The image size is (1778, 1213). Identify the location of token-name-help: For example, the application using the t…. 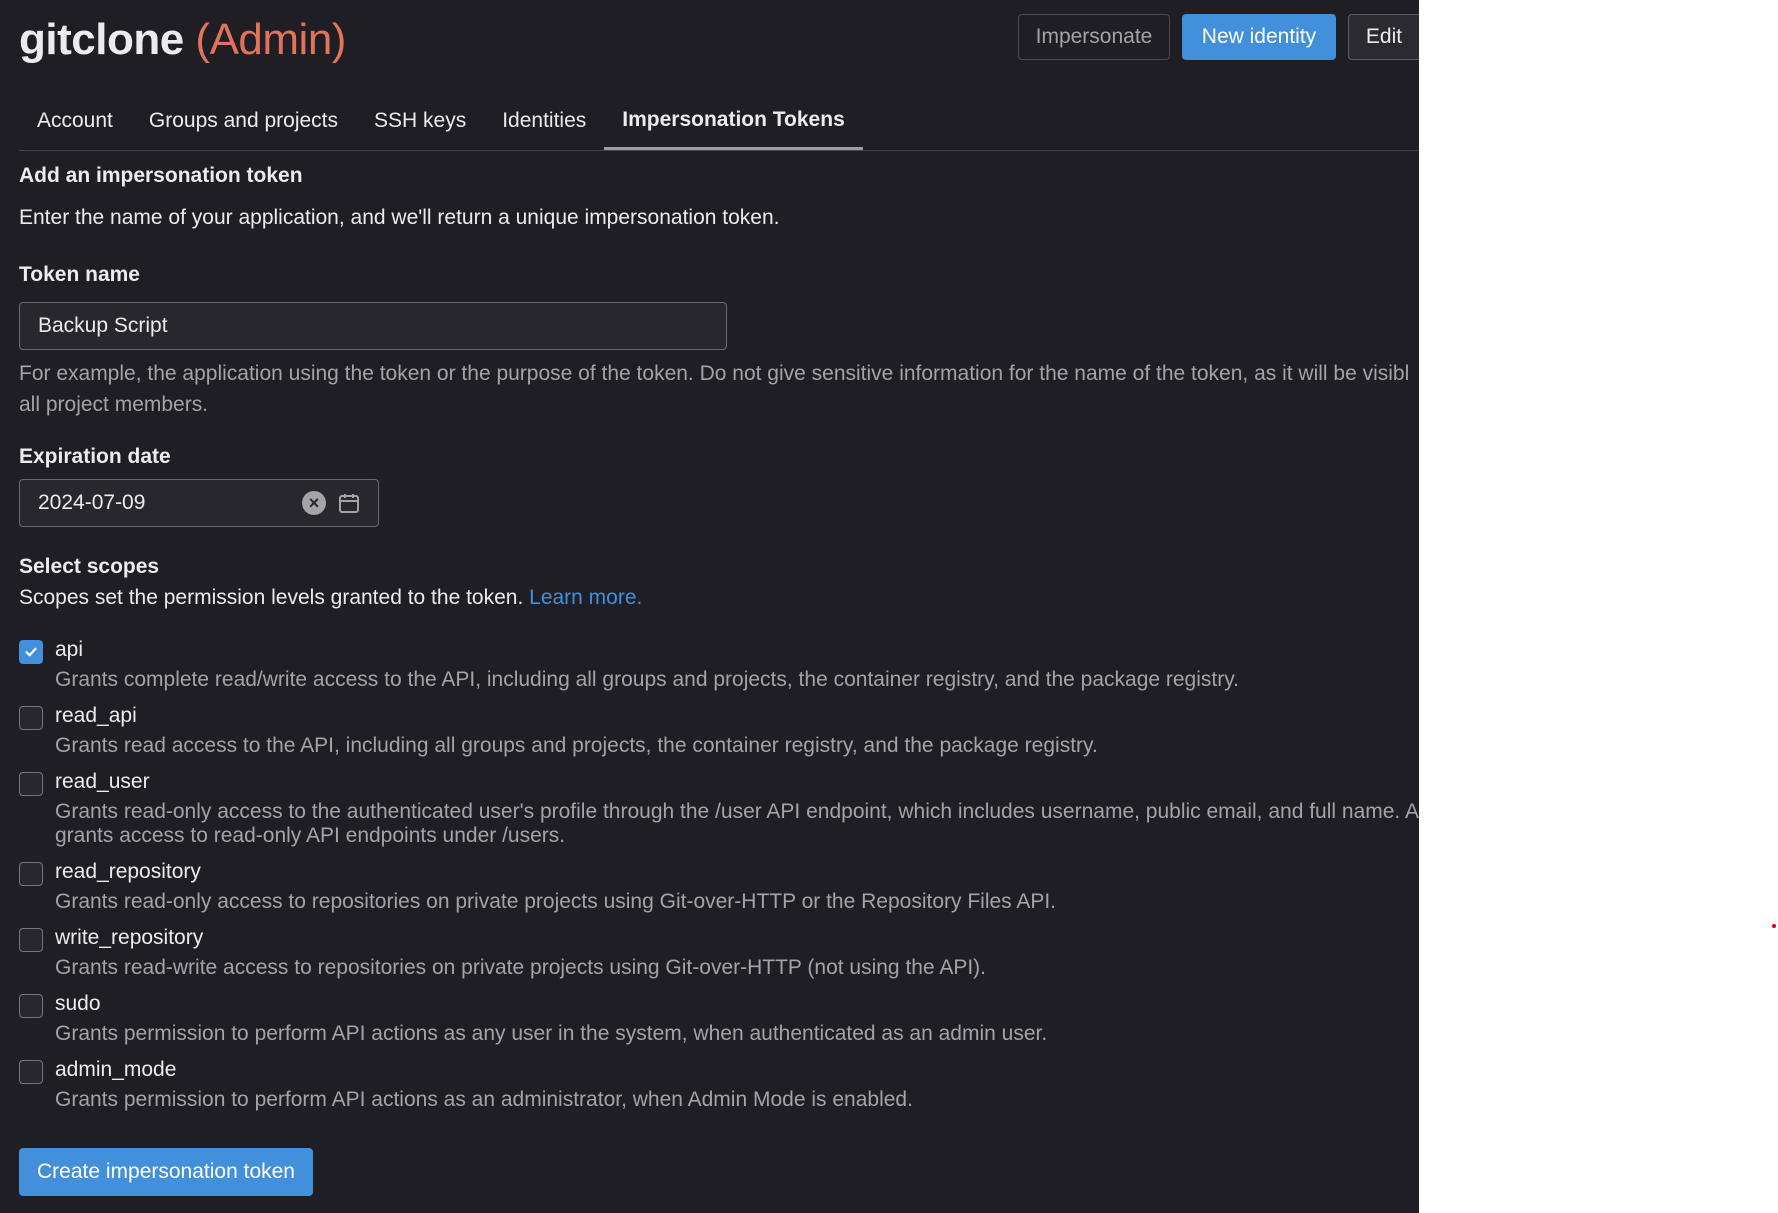
(719, 389).